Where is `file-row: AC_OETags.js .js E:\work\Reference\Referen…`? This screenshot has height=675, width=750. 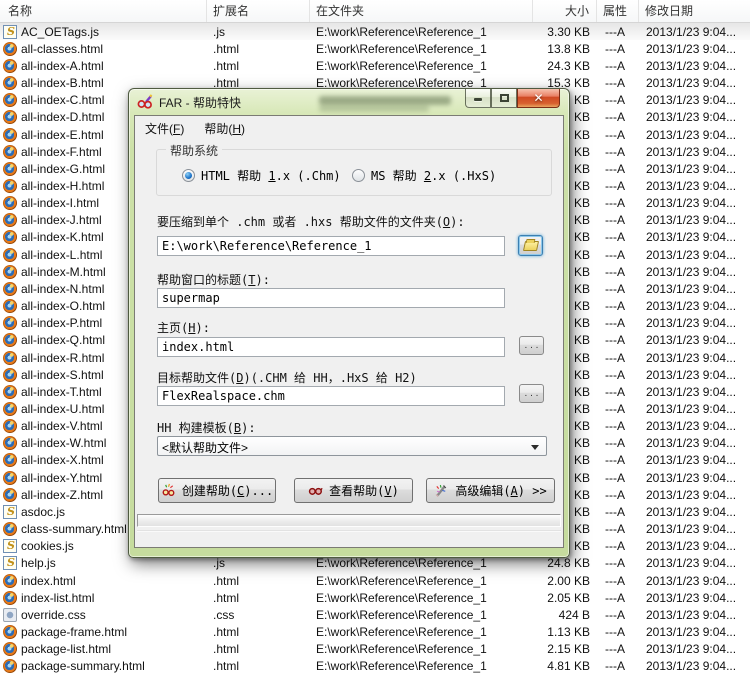 file-row: AC_OETags.js .js E:\work\Reference\Referen… is located at coordinates (375, 32).